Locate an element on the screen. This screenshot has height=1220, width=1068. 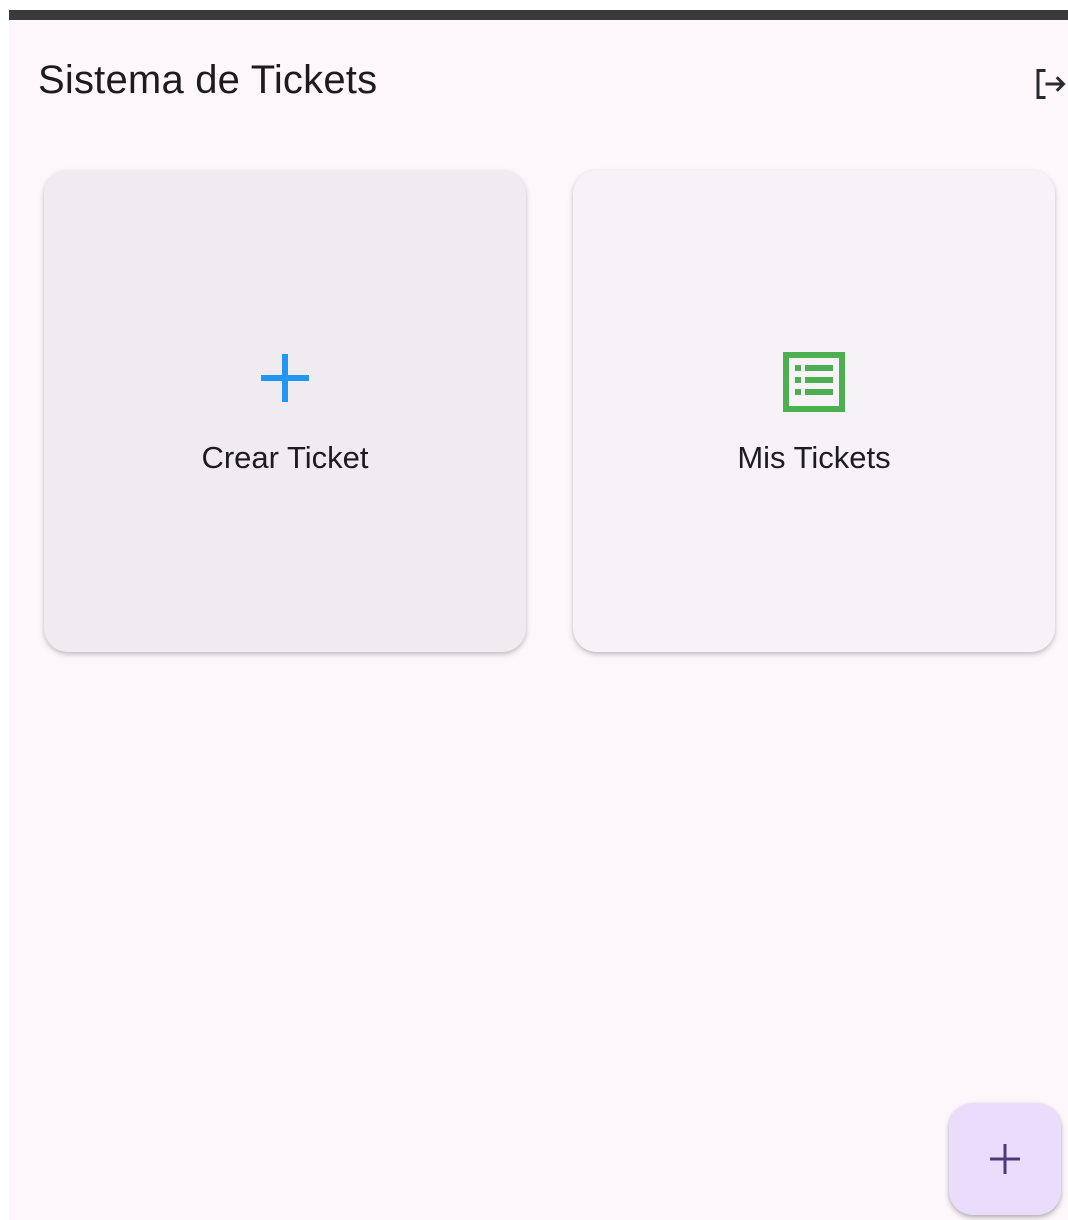
add-fab-button is located at coordinates (1005, 1159).